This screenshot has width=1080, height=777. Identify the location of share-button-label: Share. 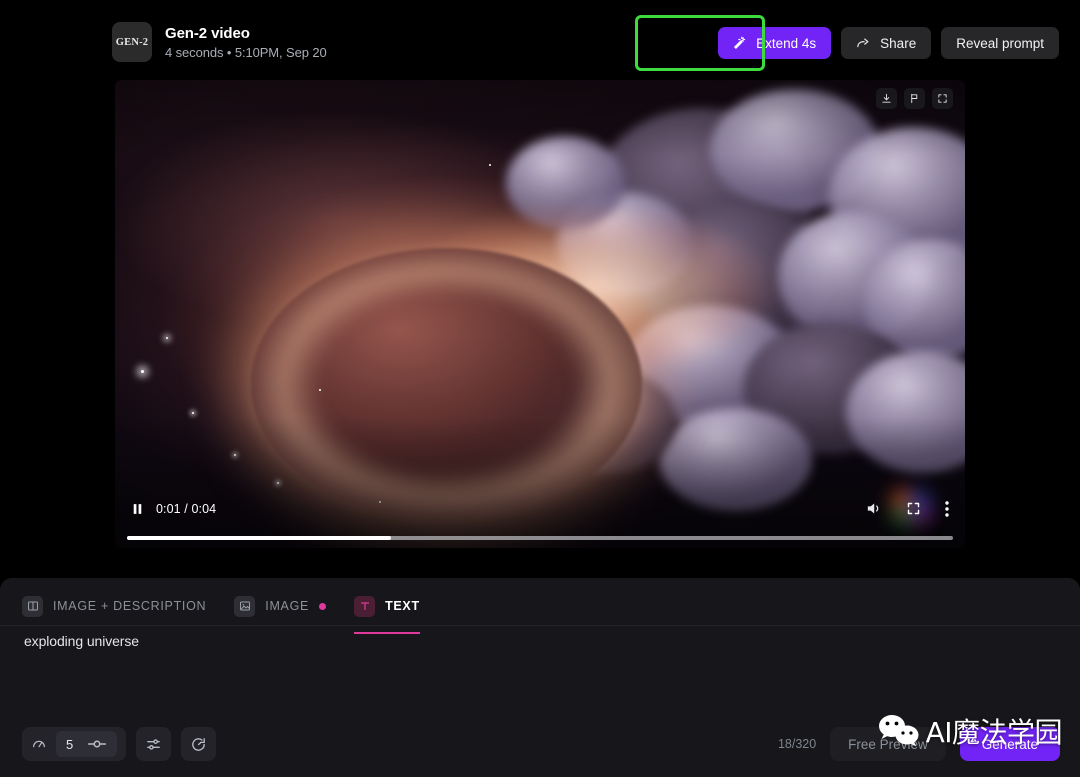
(898, 43).